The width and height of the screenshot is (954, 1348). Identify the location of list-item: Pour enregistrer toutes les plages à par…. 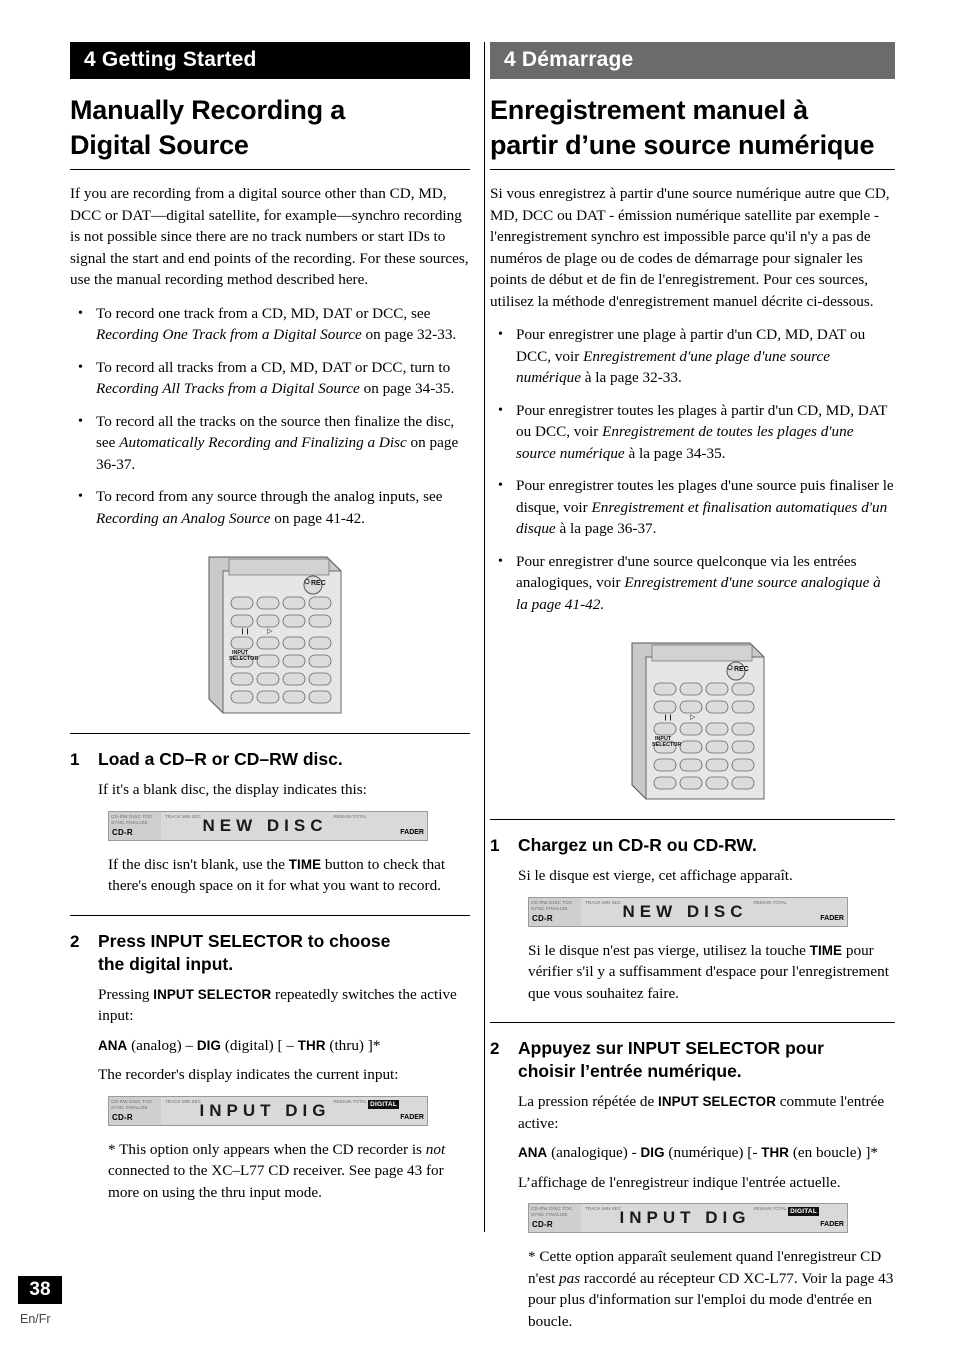
(692, 432).